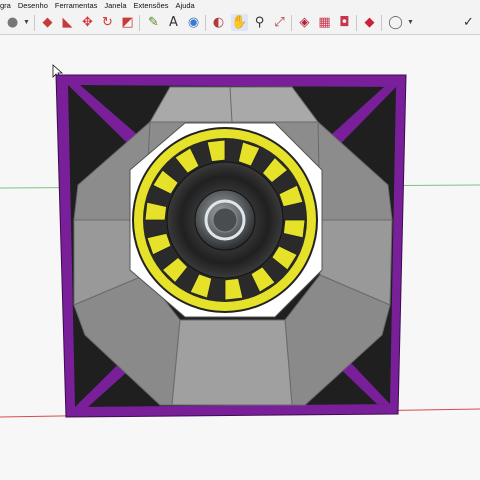 The height and width of the screenshot is (480, 480). I want to click on follow-me-icon: ◣, so click(67, 22).